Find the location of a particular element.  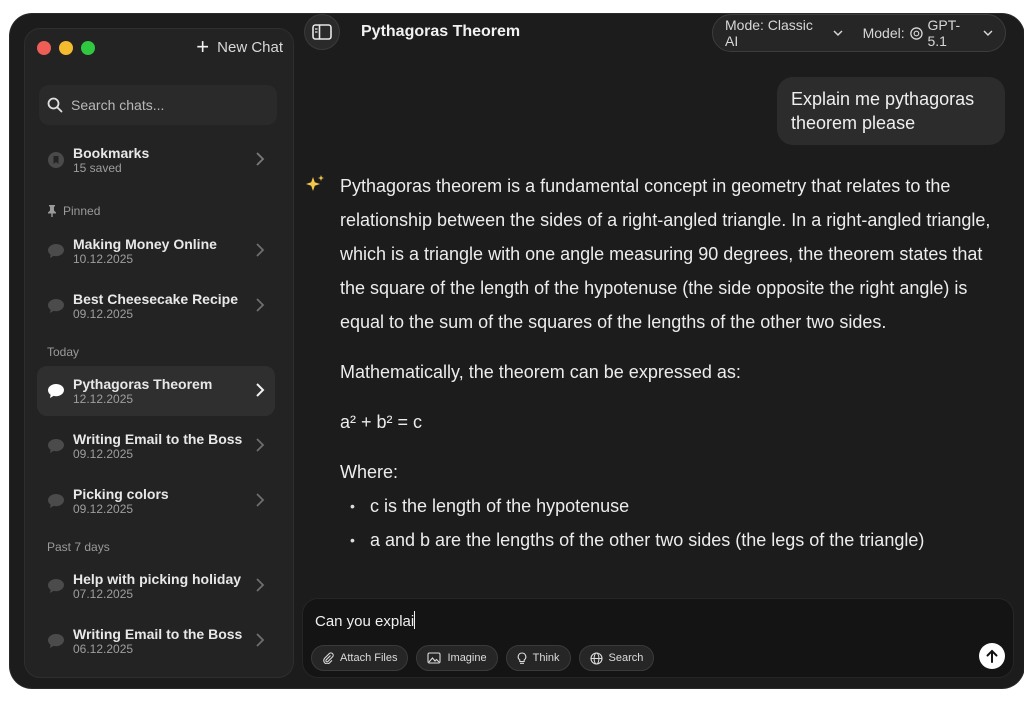

globe-icon is located at coordinates (596, 658).